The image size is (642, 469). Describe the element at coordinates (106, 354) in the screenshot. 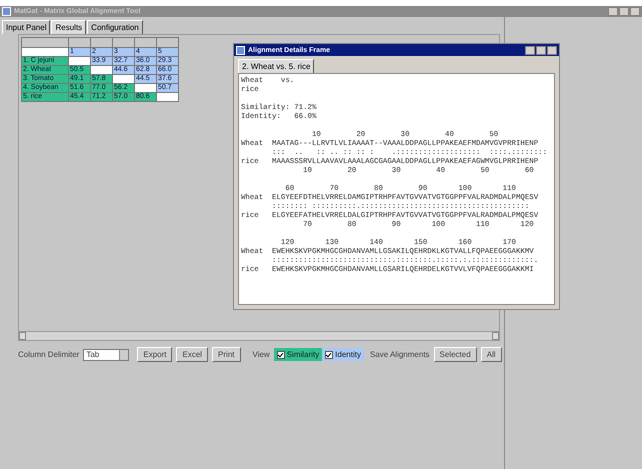

I see `delimiter-dropdown: Tab` at that location.